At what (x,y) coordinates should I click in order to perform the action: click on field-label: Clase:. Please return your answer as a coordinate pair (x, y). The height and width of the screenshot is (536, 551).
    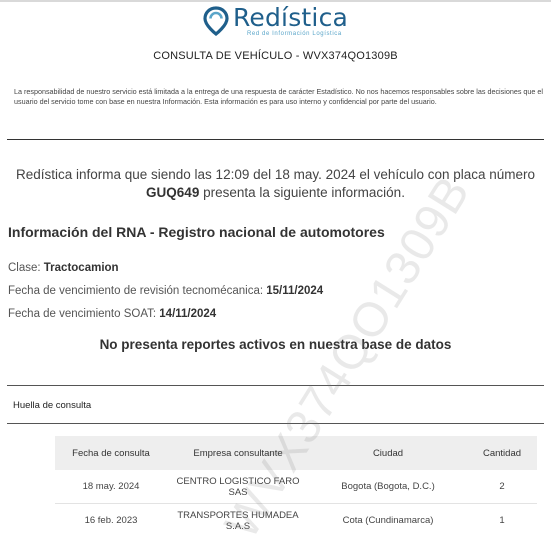
    Looking at the image, I should click on (26, 268).